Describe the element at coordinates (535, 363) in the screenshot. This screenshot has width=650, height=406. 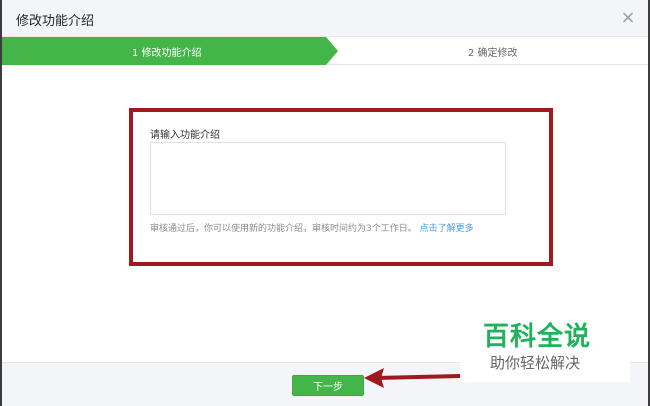
I see `watermark-subtitle: 助你轻松解决` at that location.